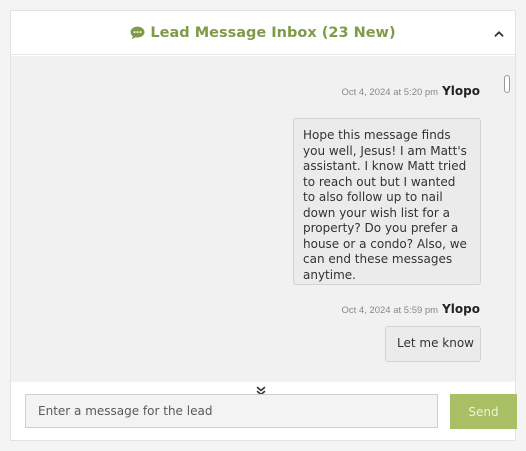  What do you see at coordinates (273, 33) in the screenshot?
I see `inbox-title: Lead Message Inbox (23 New)` at bounding box center [273, 33].